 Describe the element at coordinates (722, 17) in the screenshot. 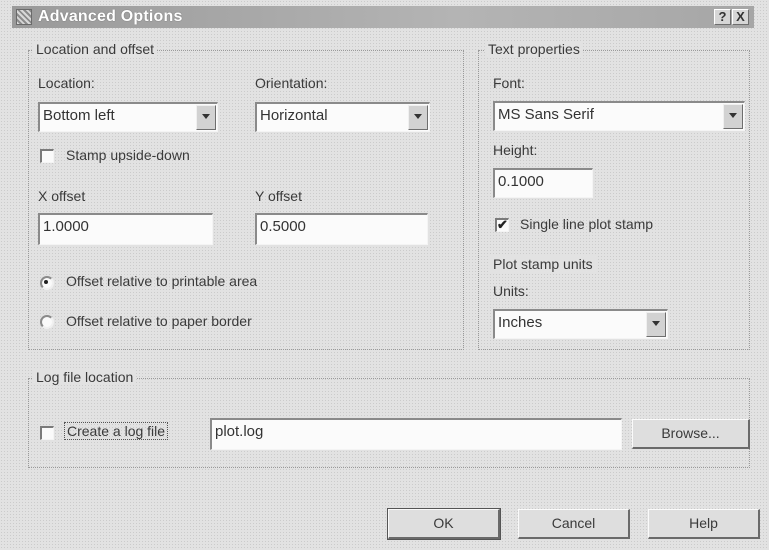

I see `help-title-button: ?` at that location.